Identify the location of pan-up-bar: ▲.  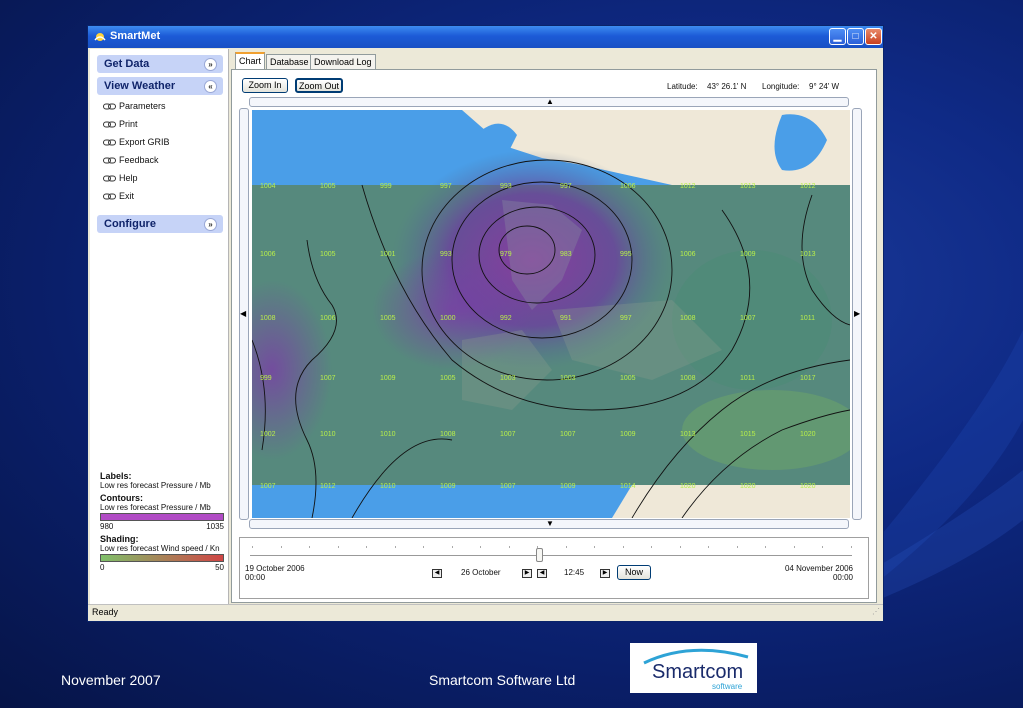
(549, 102).